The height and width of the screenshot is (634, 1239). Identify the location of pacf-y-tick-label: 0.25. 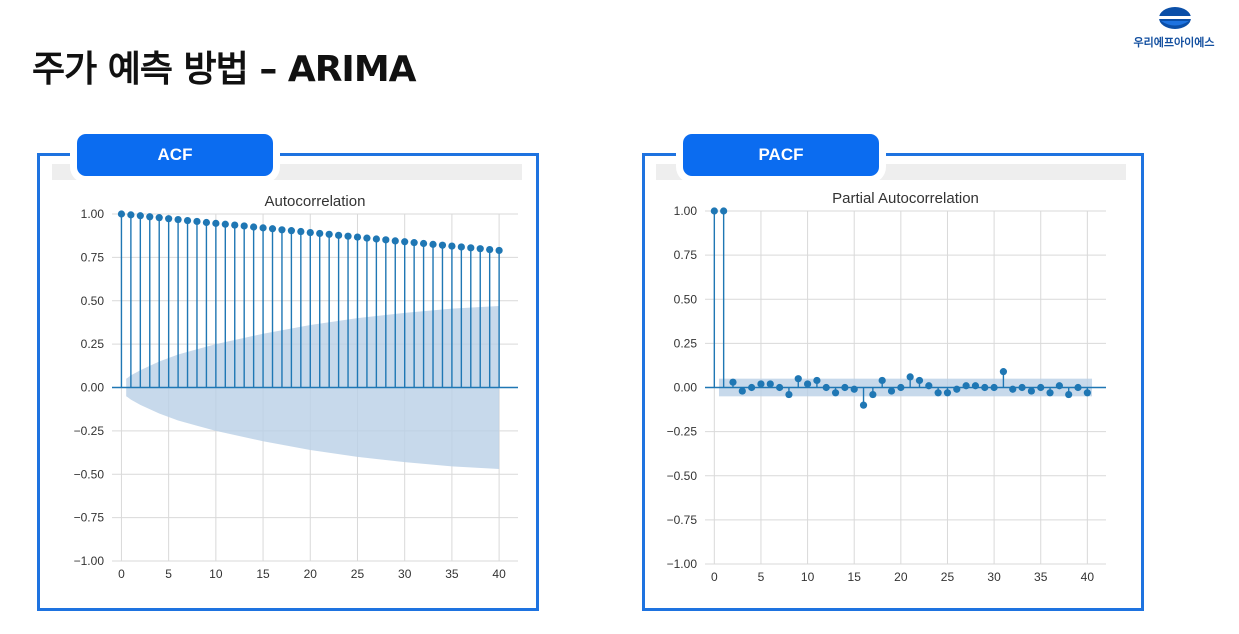
(686, 343).